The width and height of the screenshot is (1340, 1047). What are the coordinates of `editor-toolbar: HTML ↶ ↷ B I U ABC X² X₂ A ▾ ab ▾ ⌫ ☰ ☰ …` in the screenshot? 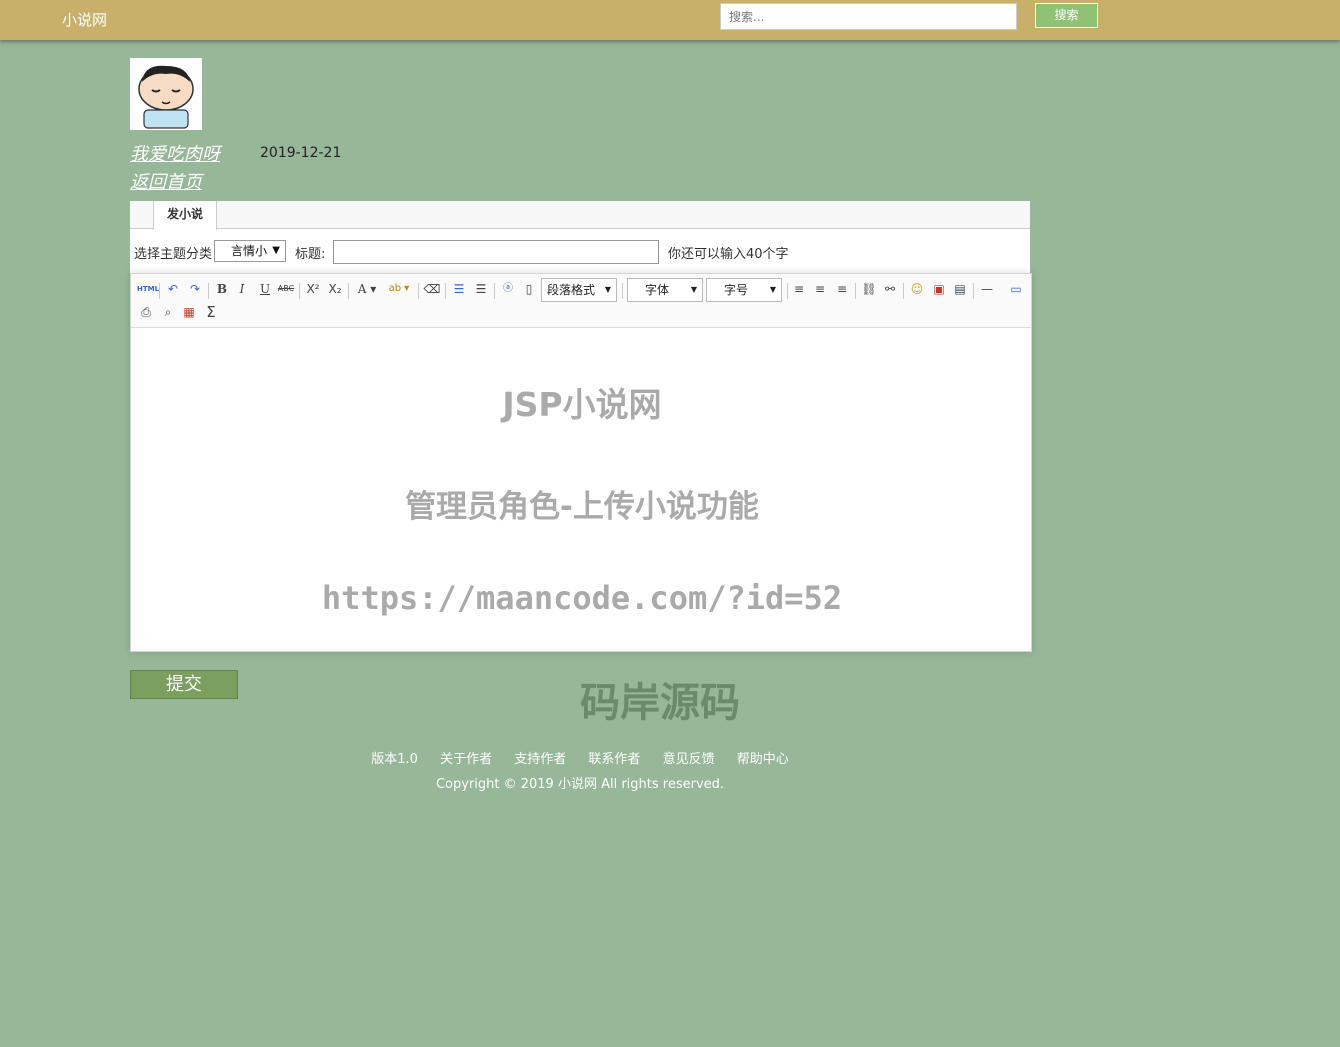 It's located at (581, 301).